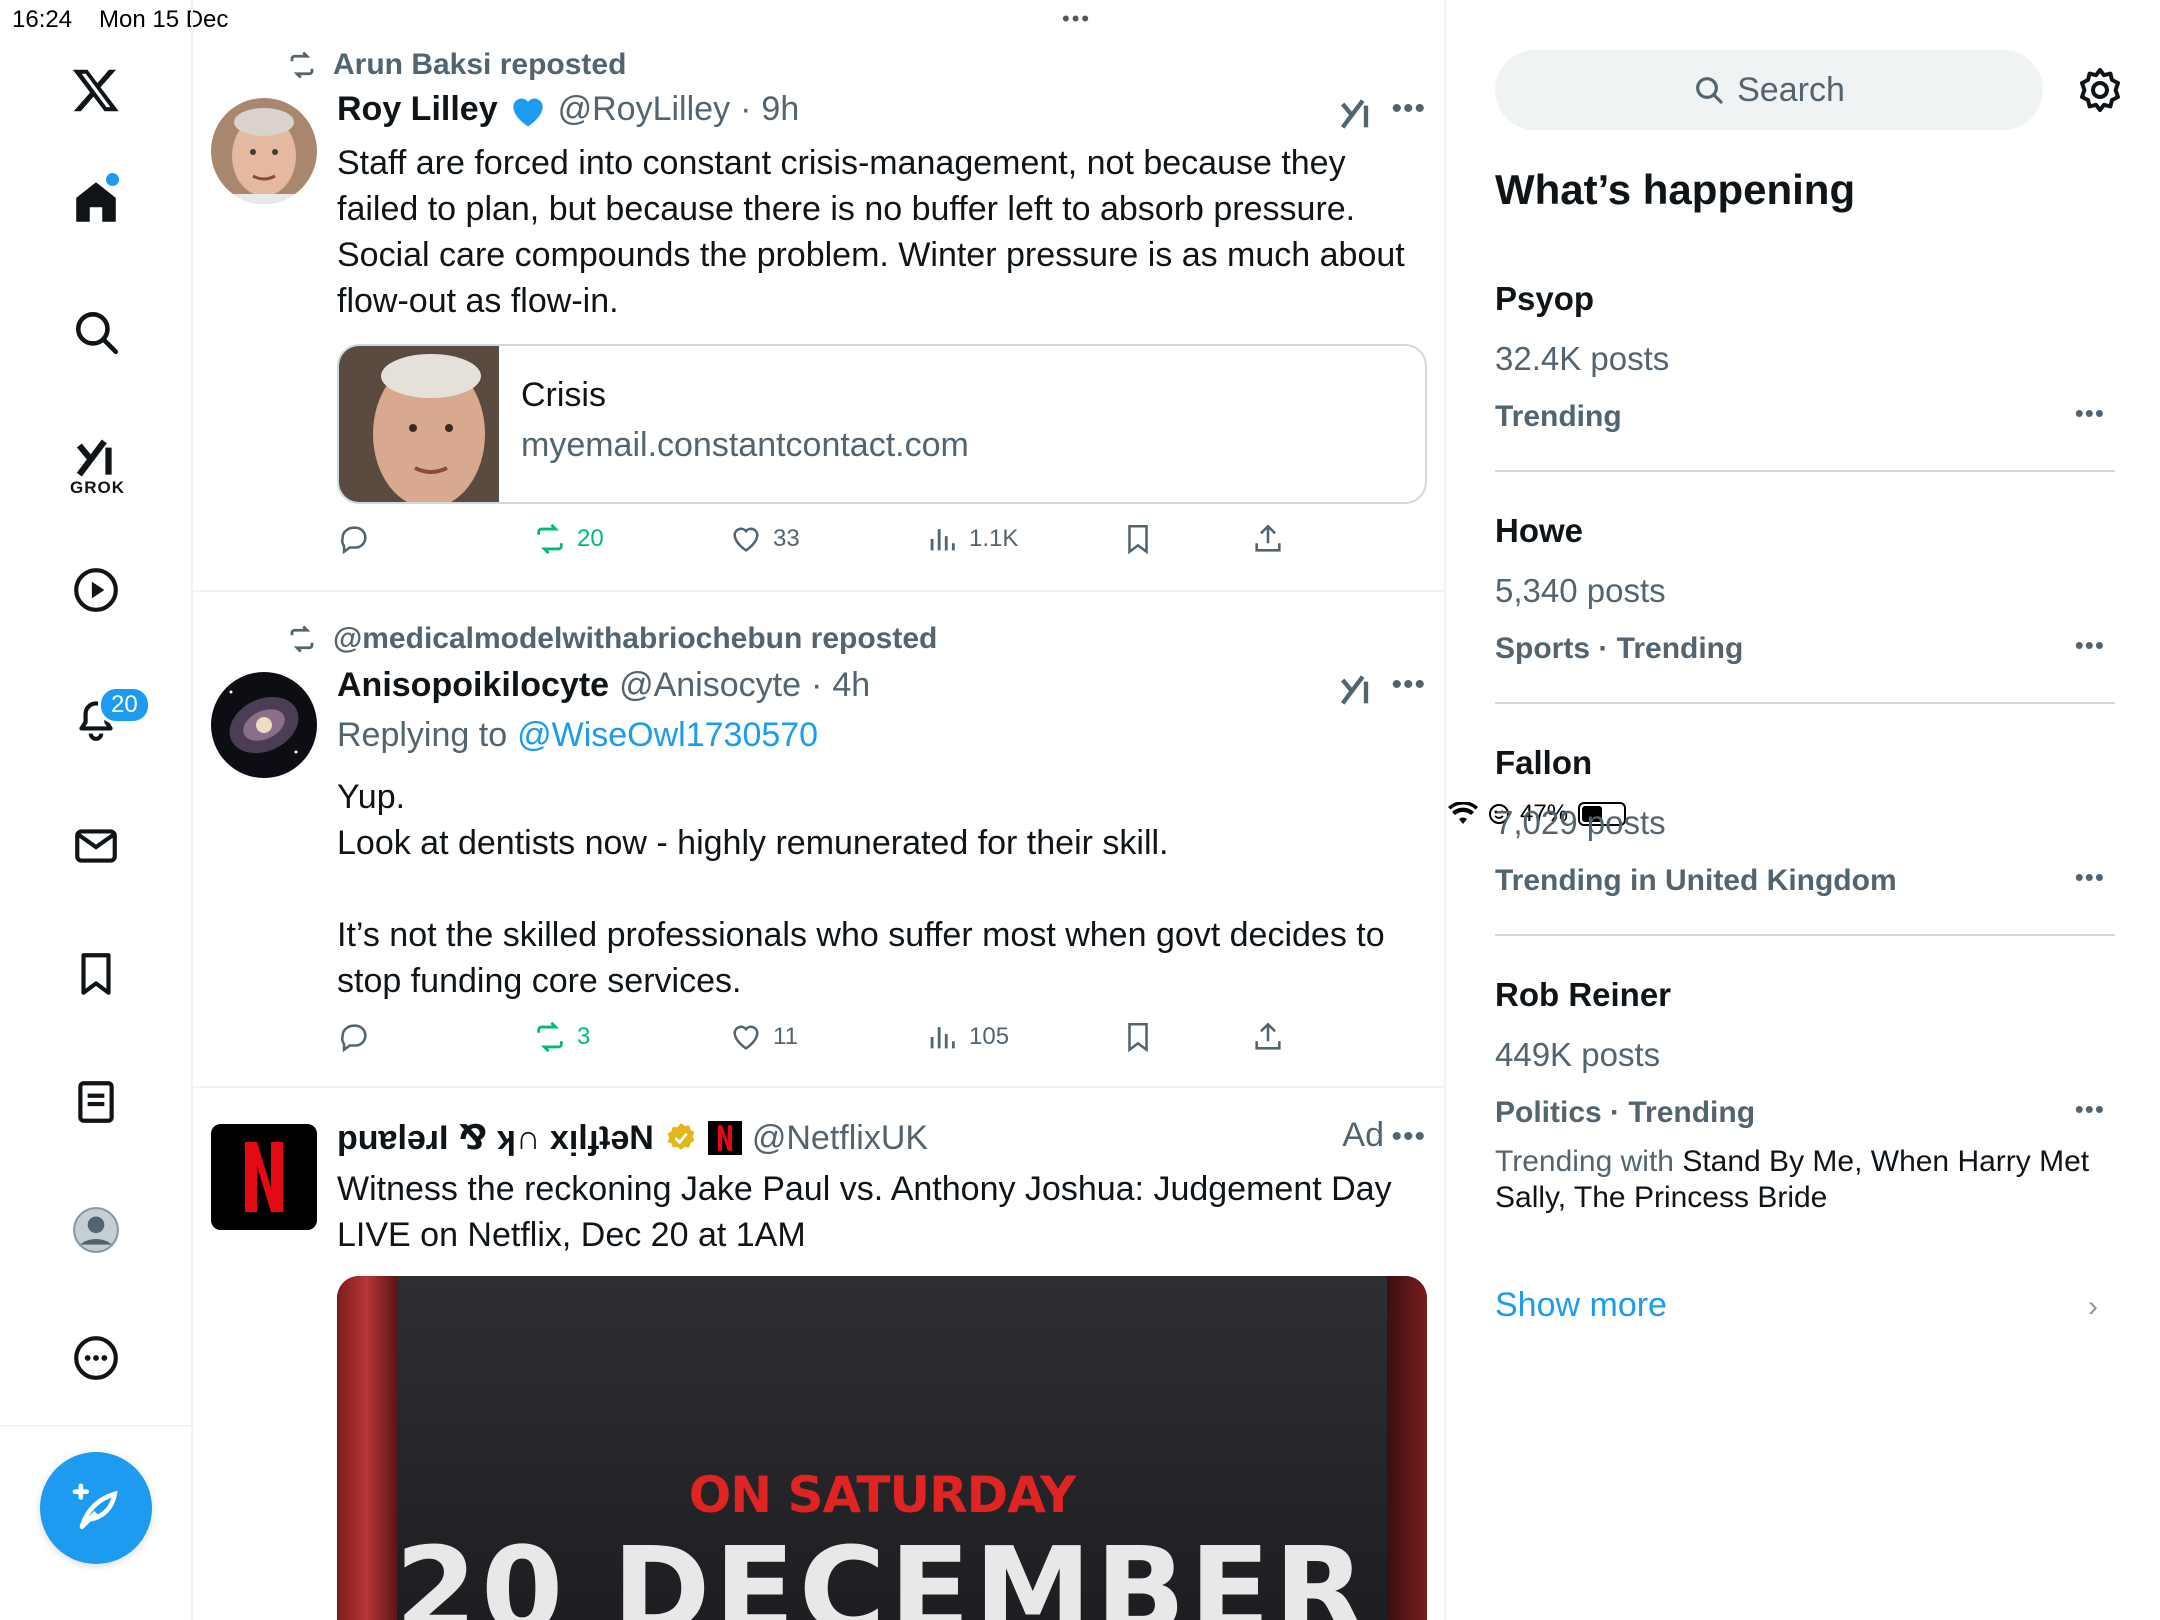 Image resolution: width=2160 pixels, height=1620 pixels. Describe the element at coordinates (97, 487) in the screenshot. I see `grok-label: GROK` at that location.